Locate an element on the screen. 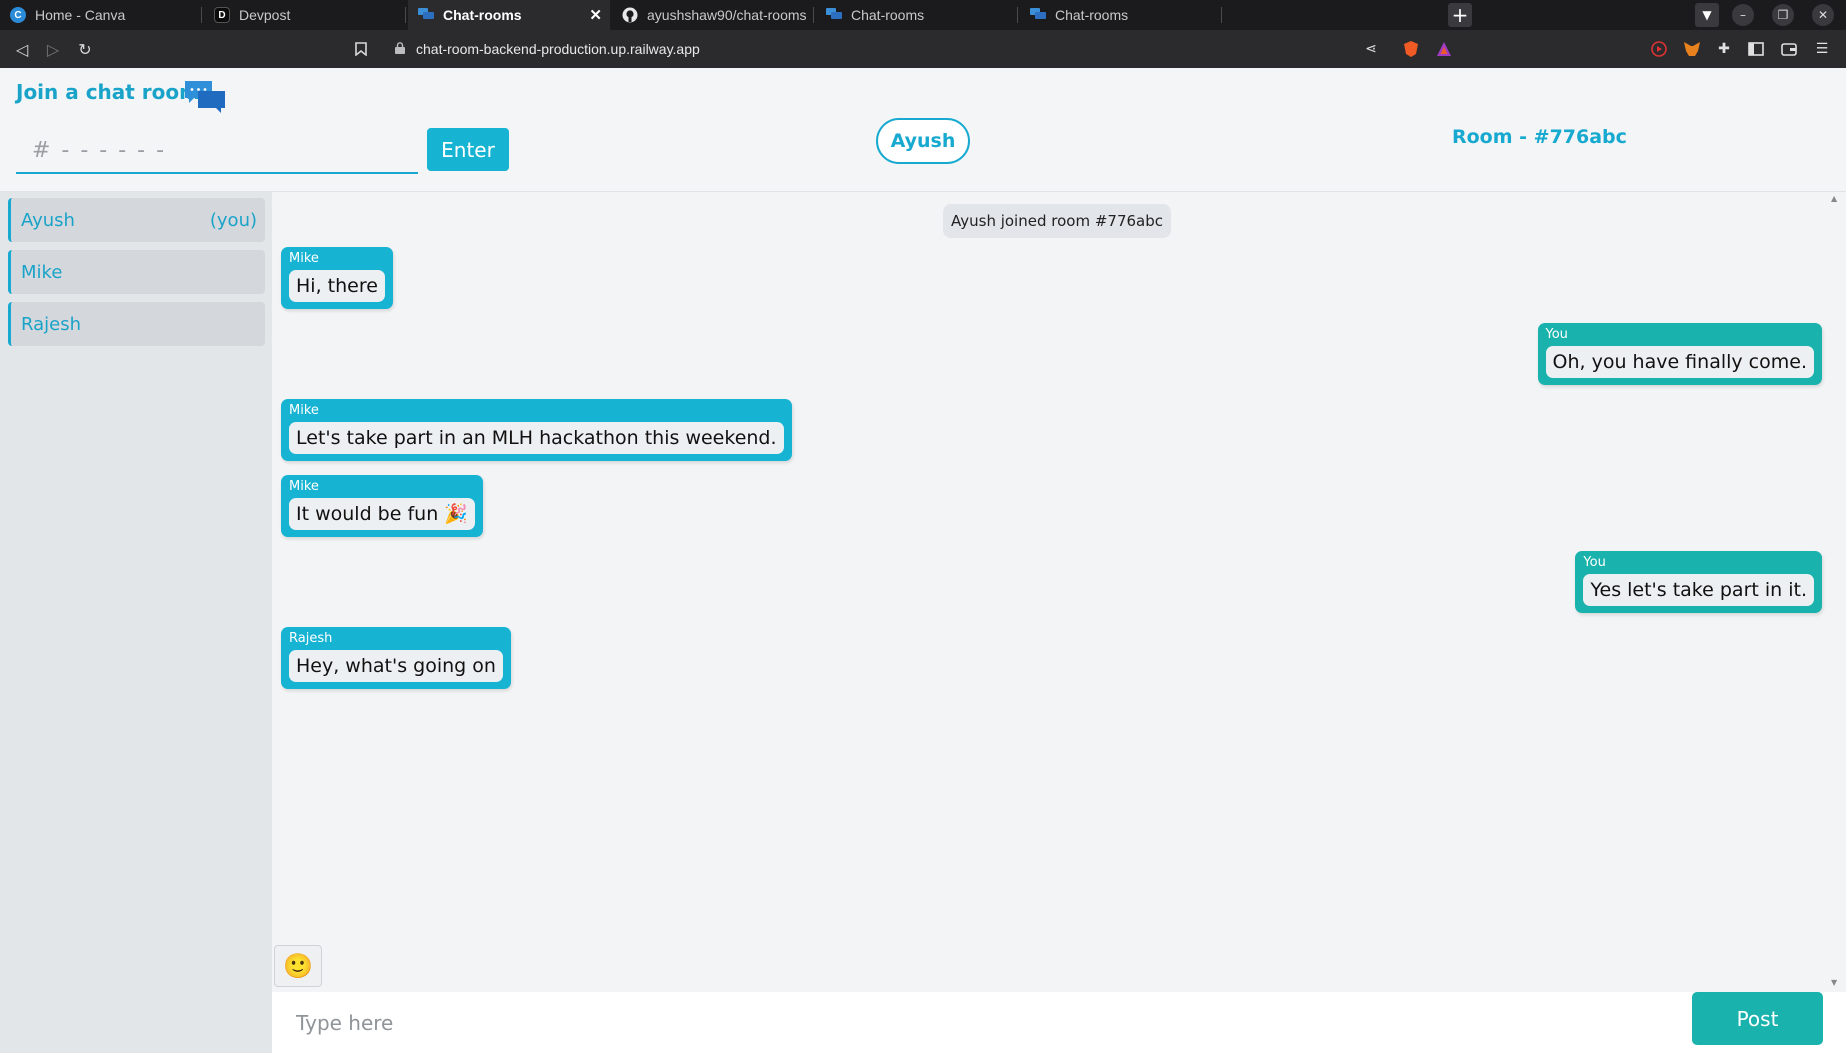 This screenshot has height=1053, width=1846. menu-hamburger-icon: ☰ is located at coordinates (1822, 49).